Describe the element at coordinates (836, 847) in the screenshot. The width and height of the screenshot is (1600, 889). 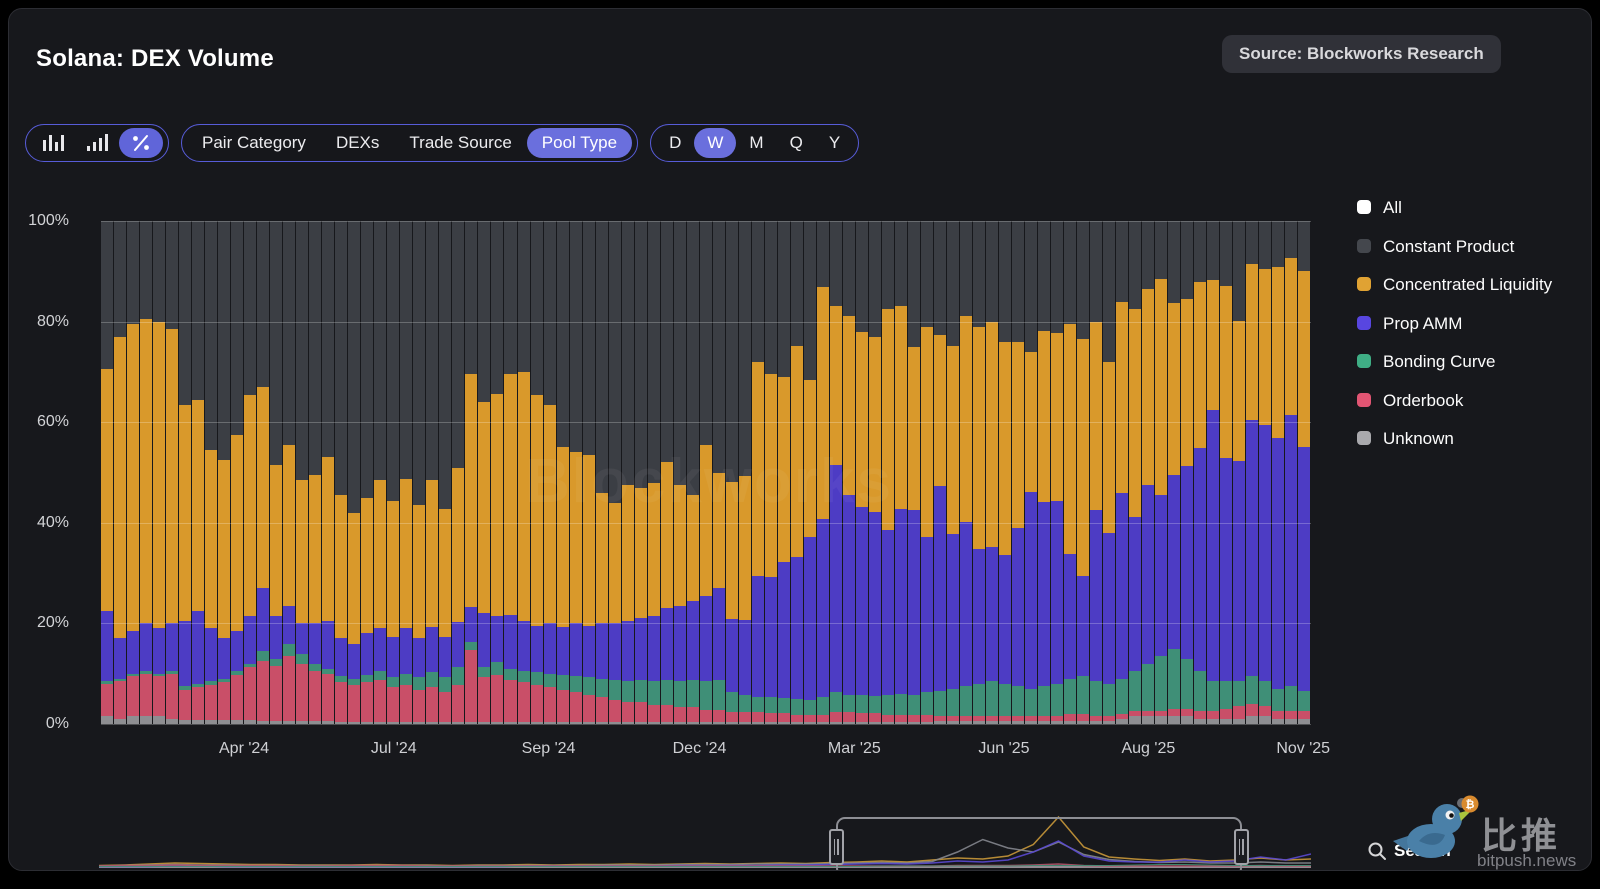
I see `navigator-left-handle` at that location.